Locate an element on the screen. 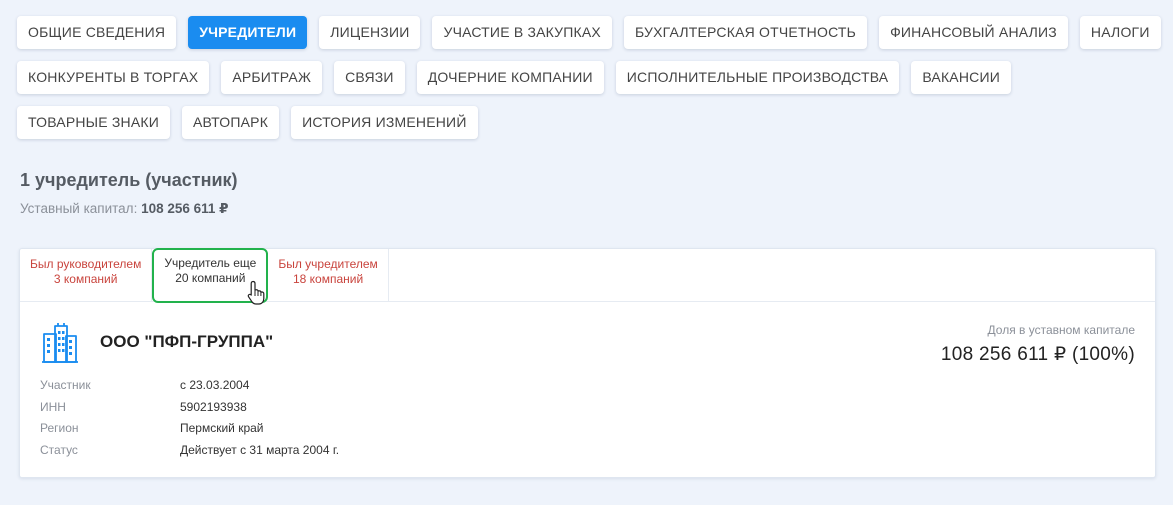 This screenshot has height=505, width=1173. share-label: Доля в уставном капитале is located at coordinates (1061, 330).